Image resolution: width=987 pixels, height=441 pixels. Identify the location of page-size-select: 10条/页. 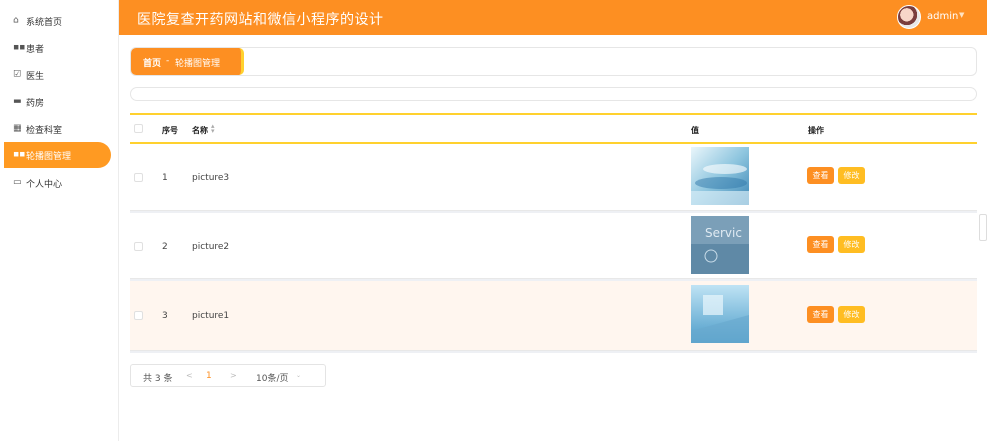
(272, 377).